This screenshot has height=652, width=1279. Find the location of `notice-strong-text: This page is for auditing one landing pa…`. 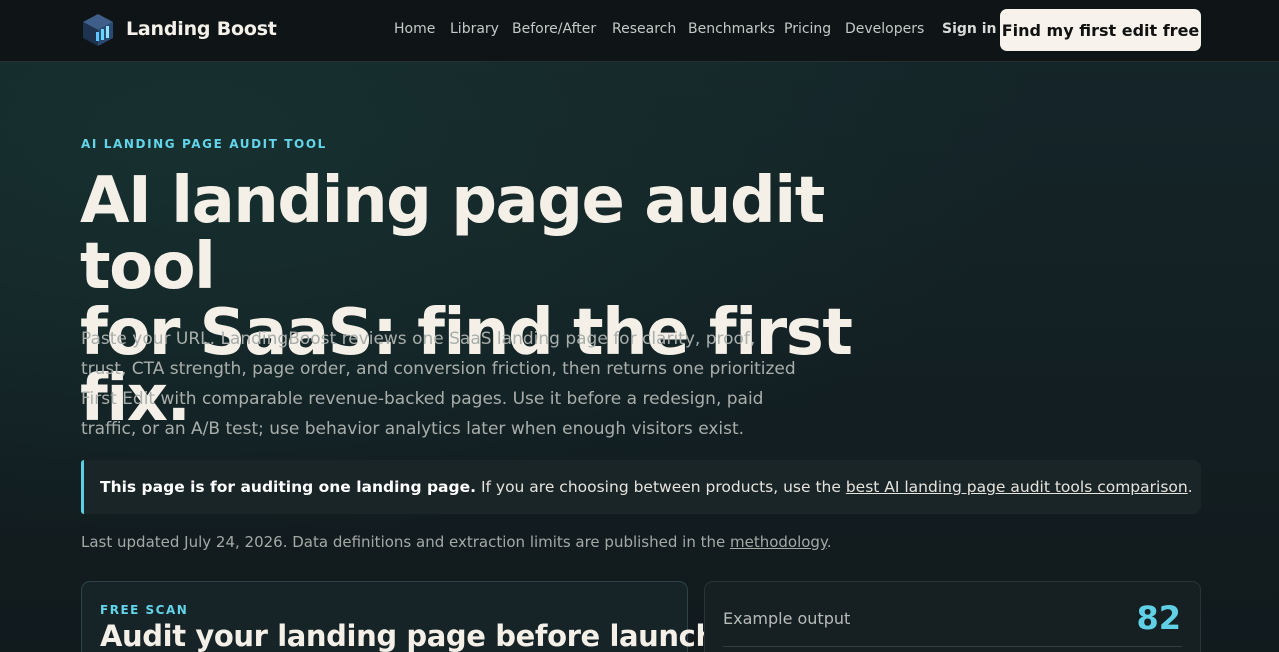

notice-strong-text: This page is for auditing one landing pa… is located at coordinates (288, 487).